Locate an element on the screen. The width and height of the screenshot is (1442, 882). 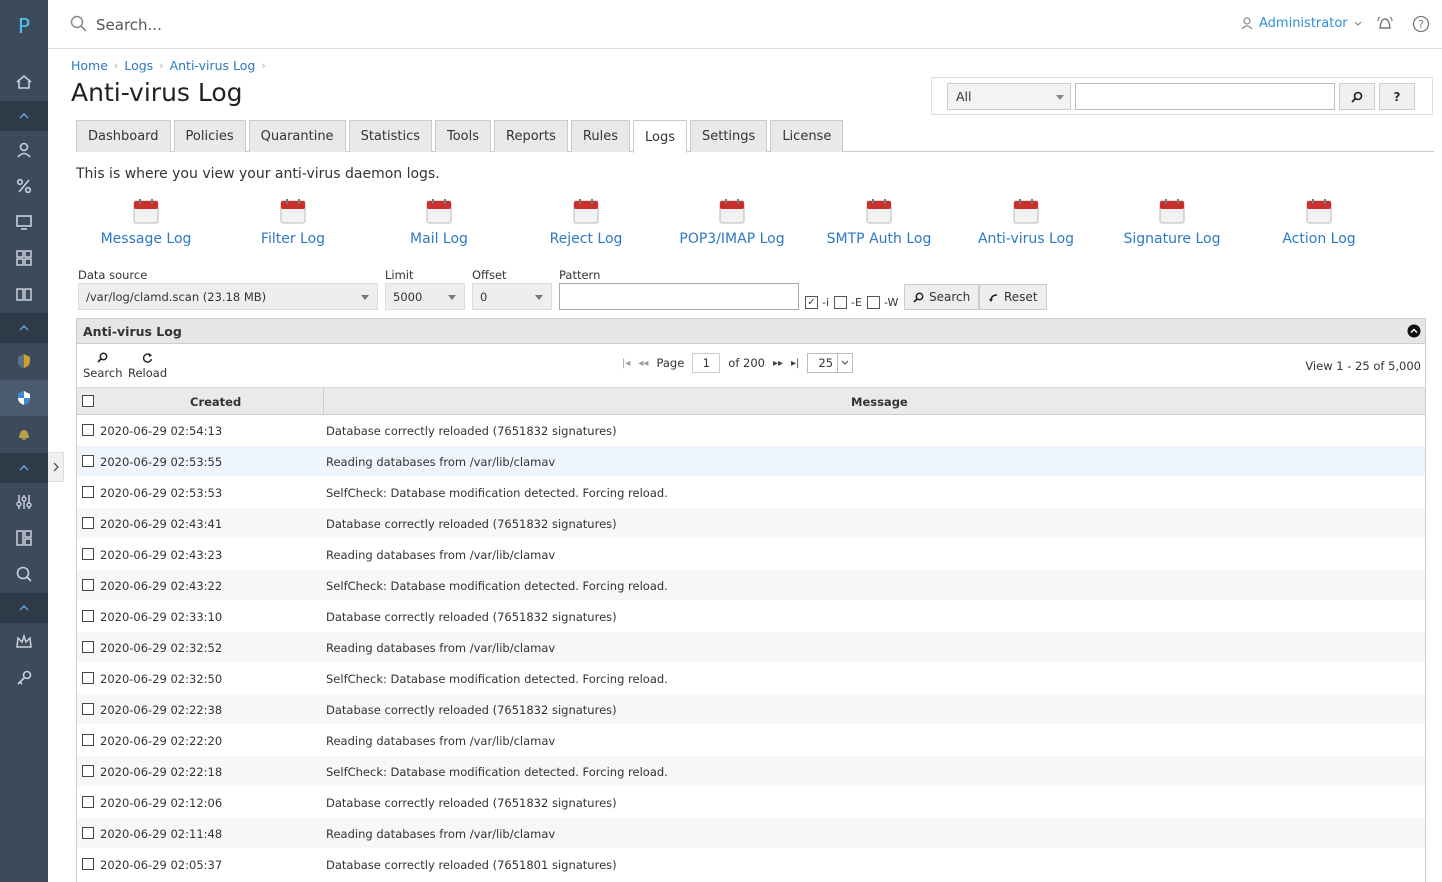
filter-reset-button: Reset is located at coordinates (1013, 297).